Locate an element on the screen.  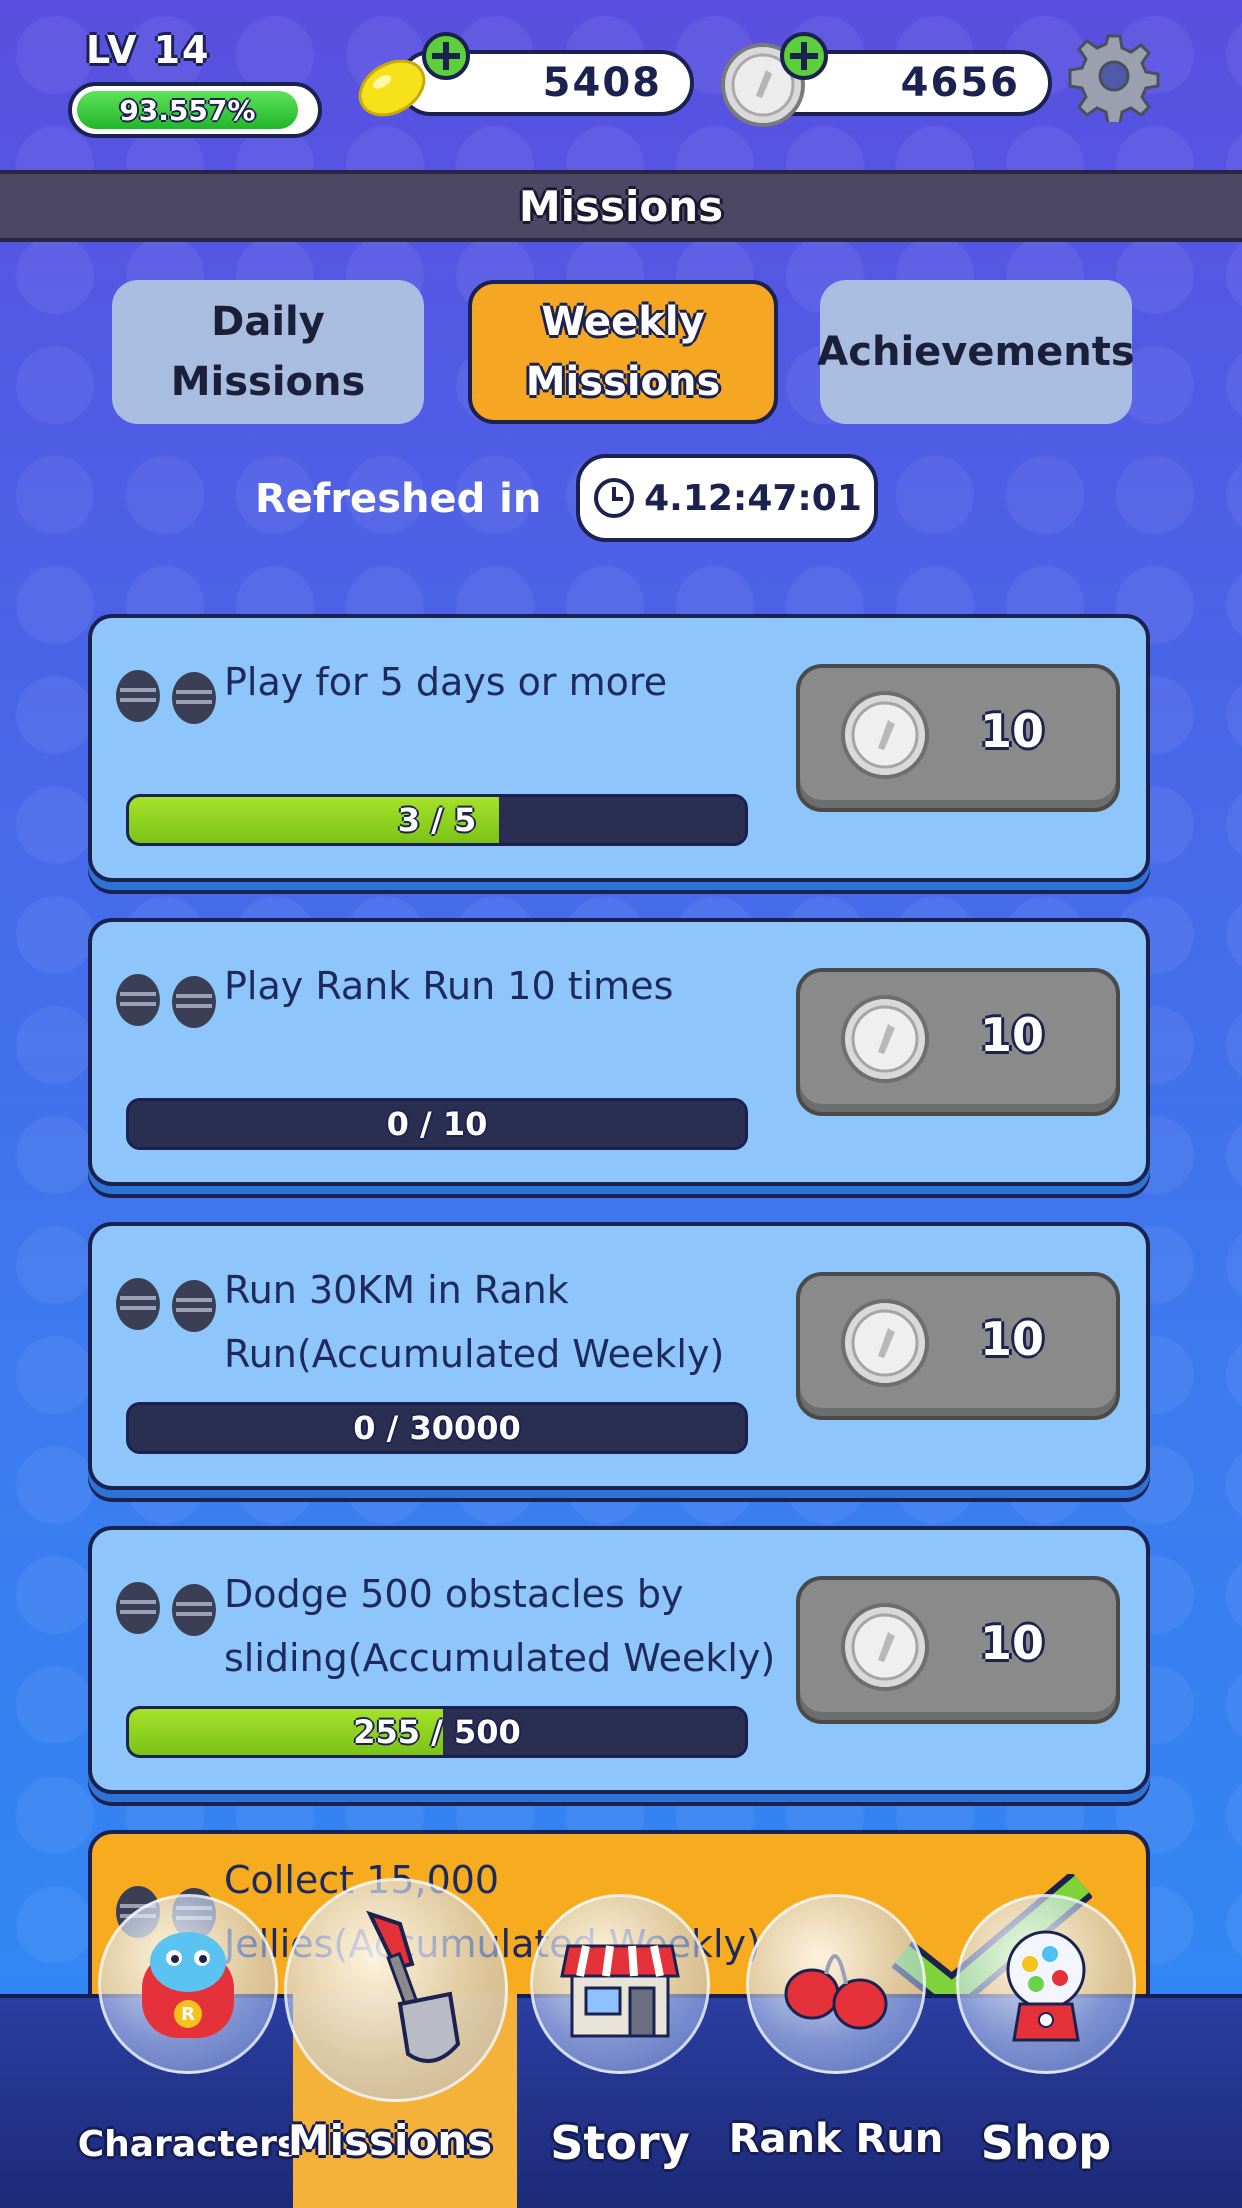
mission-progress-label: 3 / 5 is located at coordinates (437, 820).